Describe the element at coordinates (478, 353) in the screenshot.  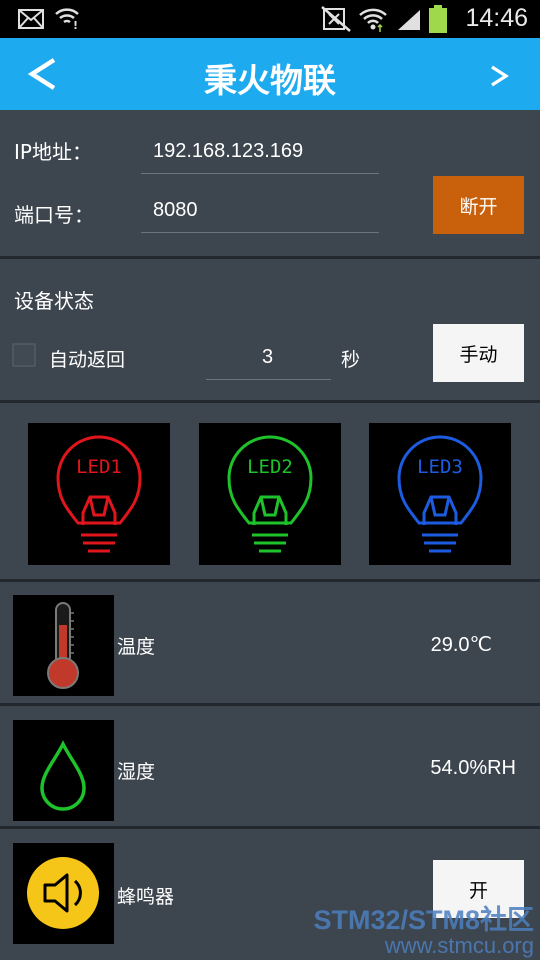
I see `manual-button: 手动` at that location.